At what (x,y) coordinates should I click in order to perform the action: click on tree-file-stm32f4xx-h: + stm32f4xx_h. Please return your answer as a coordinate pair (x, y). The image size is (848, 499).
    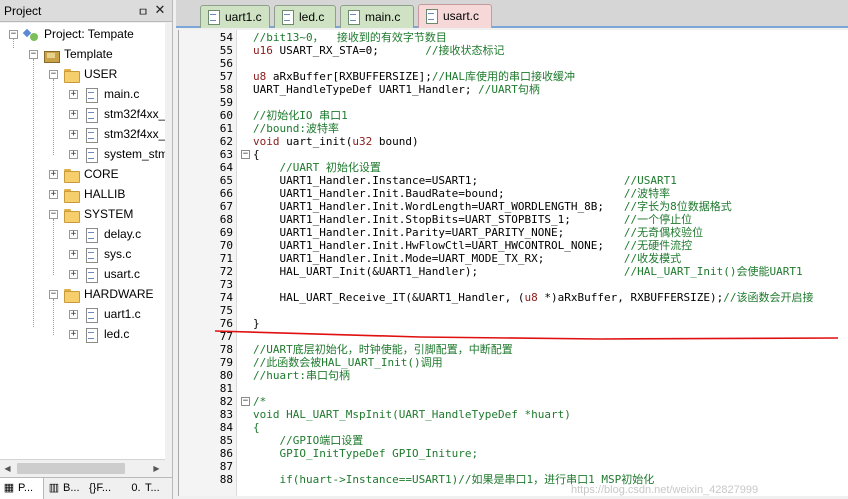
    Looking at the image, I should click on (82, 115).